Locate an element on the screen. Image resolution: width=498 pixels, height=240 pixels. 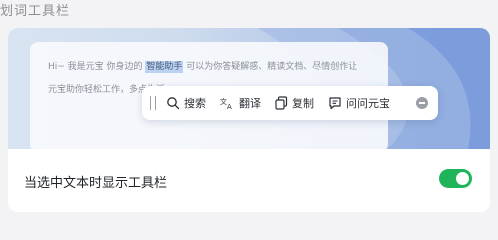
search-icon is located at coordinates (173, 103).